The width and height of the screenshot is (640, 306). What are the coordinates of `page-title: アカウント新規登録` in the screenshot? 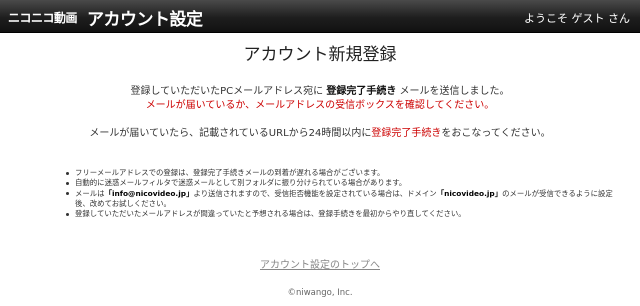 It's located at (320, 55).